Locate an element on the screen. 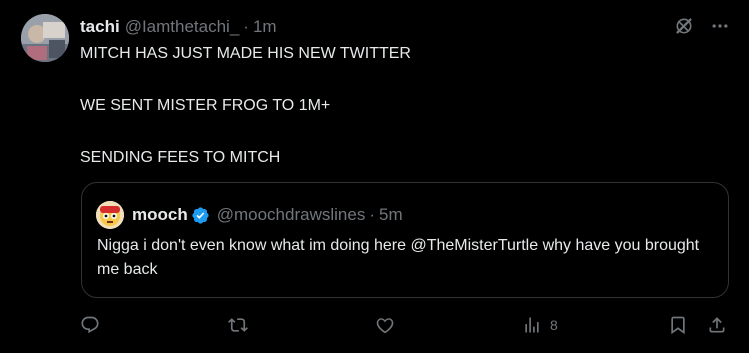 Image resolution: width=749 pixels, height=353 pixels. bookmark-icon is located at coordinates (678, 325).